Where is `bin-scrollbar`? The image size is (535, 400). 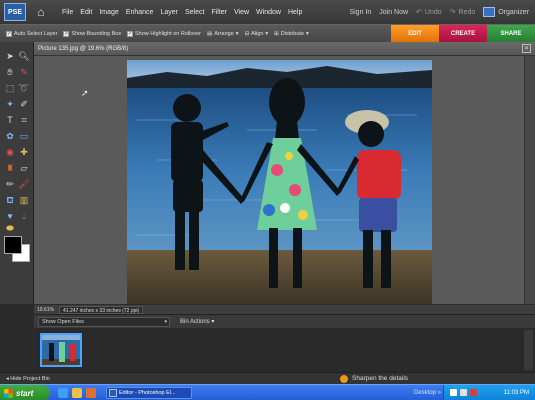 bin-scrollbar is located at coordinates (528, 350).